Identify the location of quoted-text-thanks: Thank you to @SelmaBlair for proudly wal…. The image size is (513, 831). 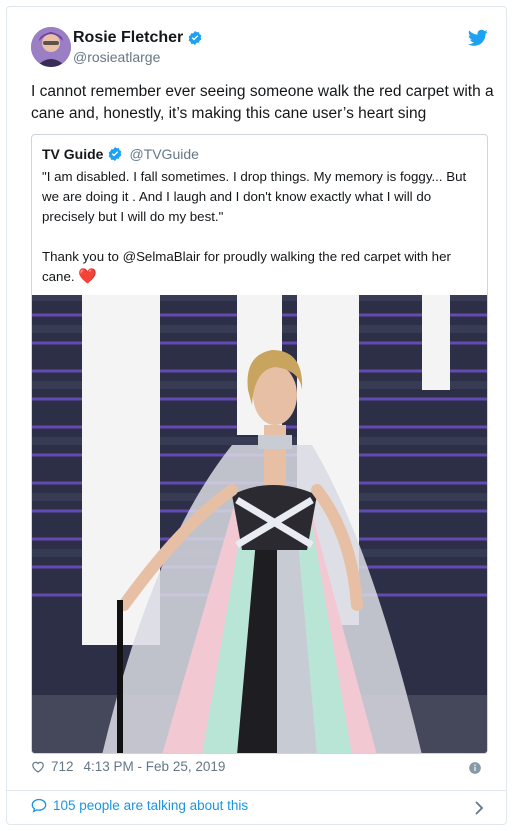
(246, 266).